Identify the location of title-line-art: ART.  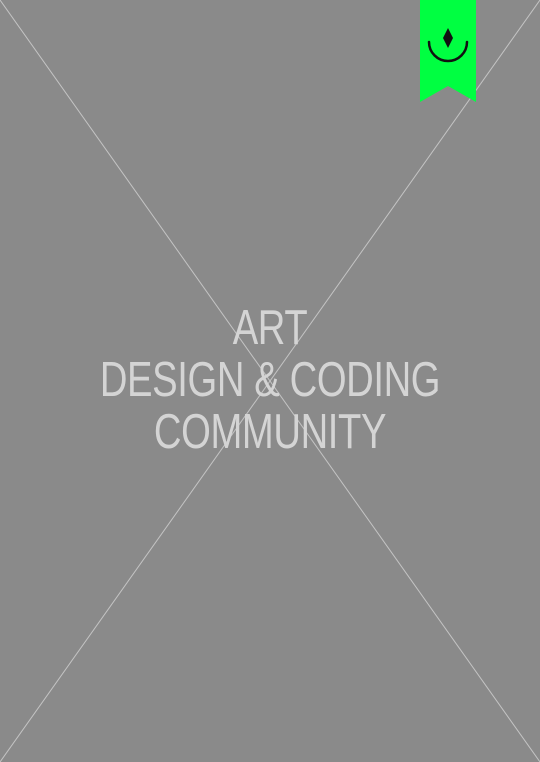
(270, 328).